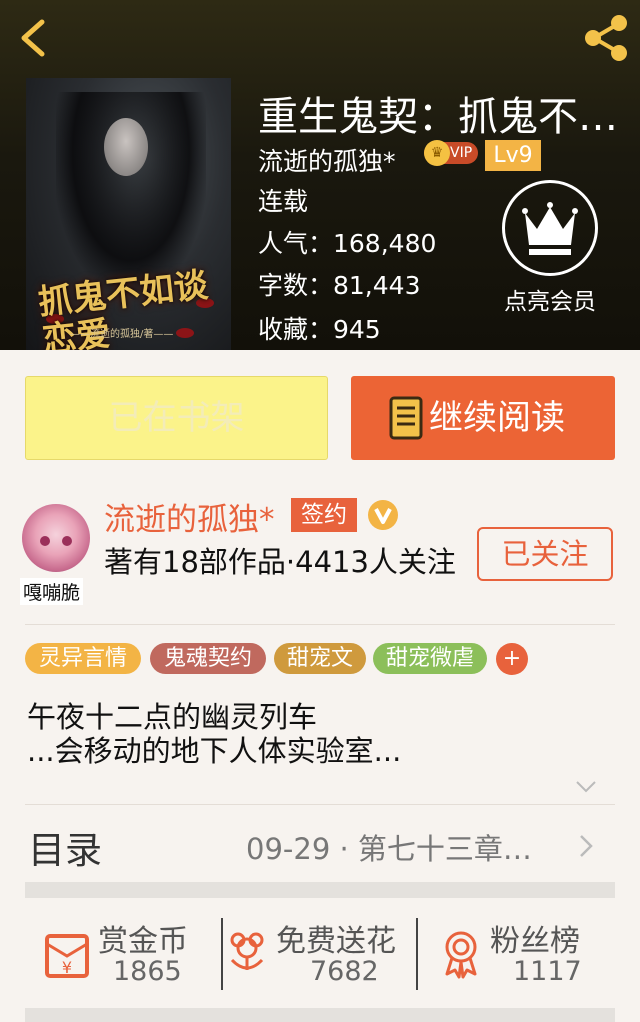  Describe the element at coordinates (65, 847) in the screenshot. I see `catalog-label: 目录` at that location.